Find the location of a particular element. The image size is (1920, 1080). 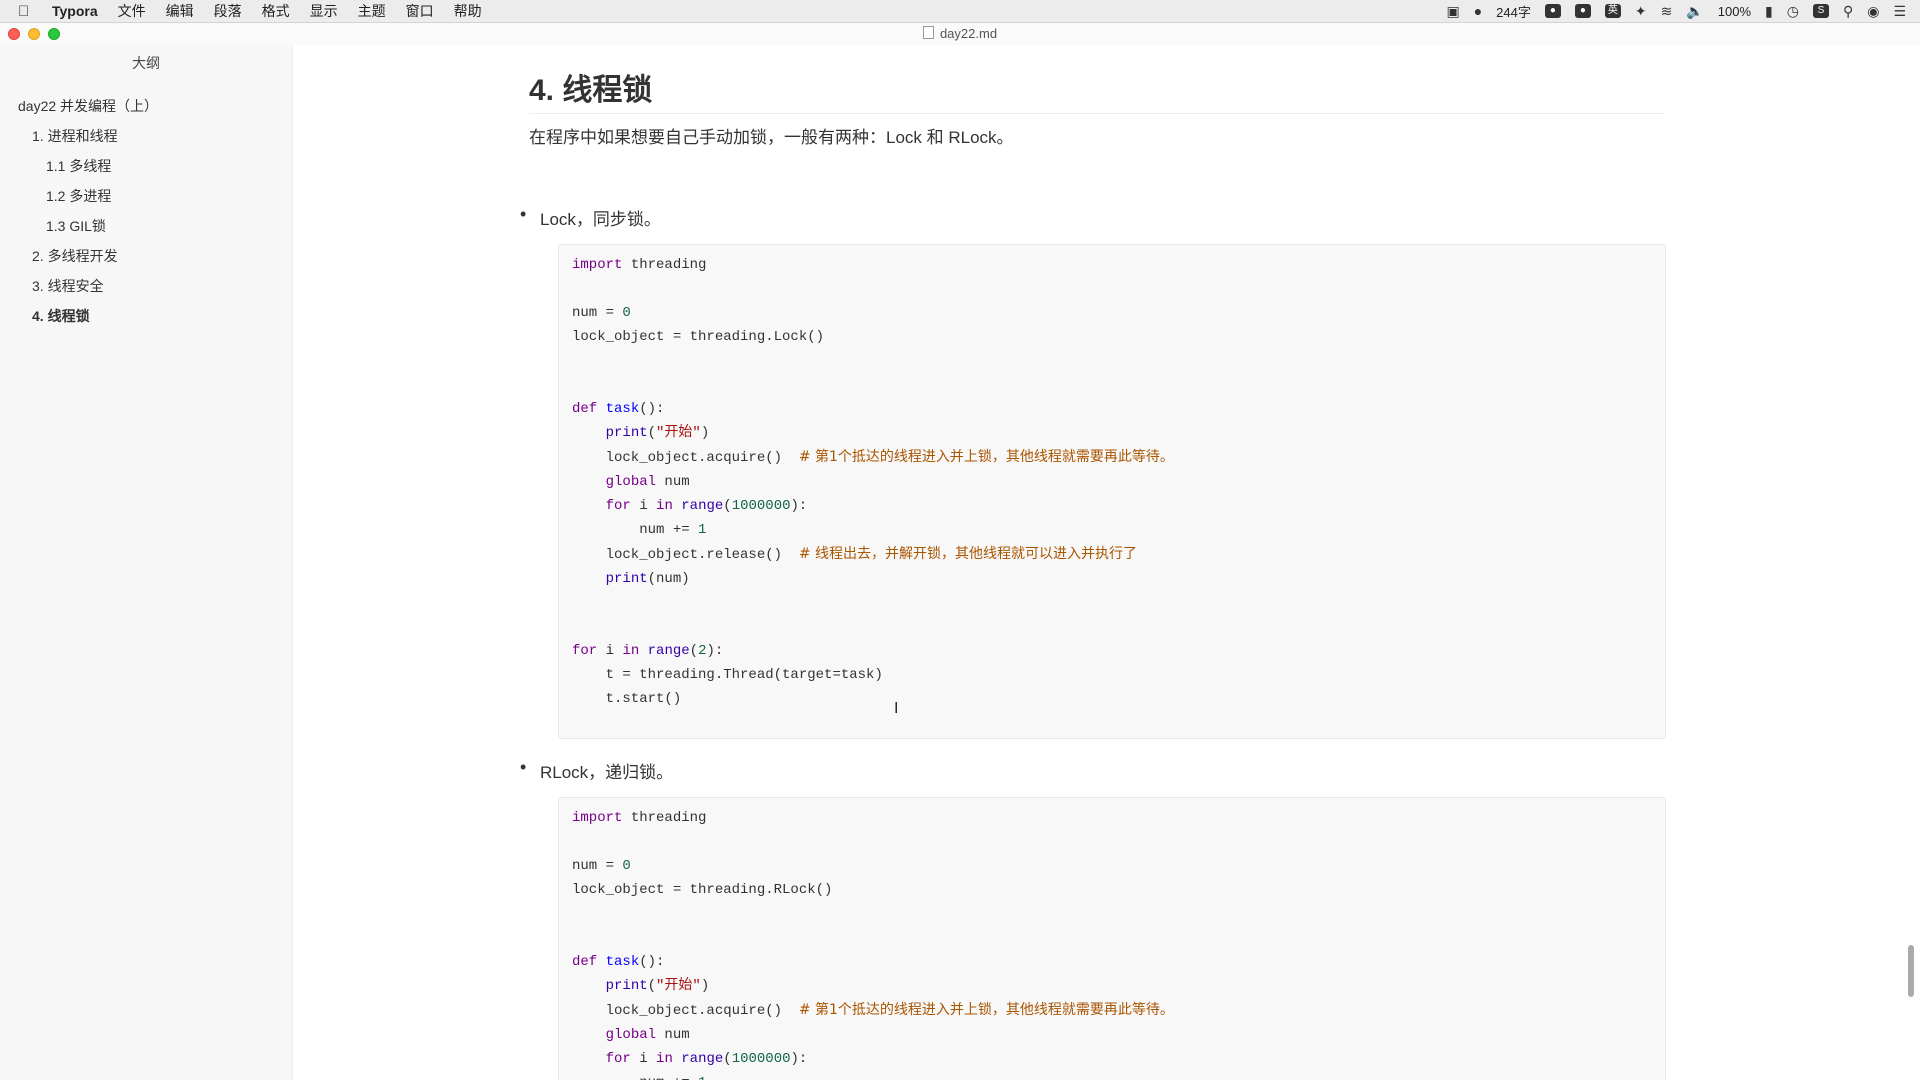

menu-view: 显示 is located at coordinates (324, 11).